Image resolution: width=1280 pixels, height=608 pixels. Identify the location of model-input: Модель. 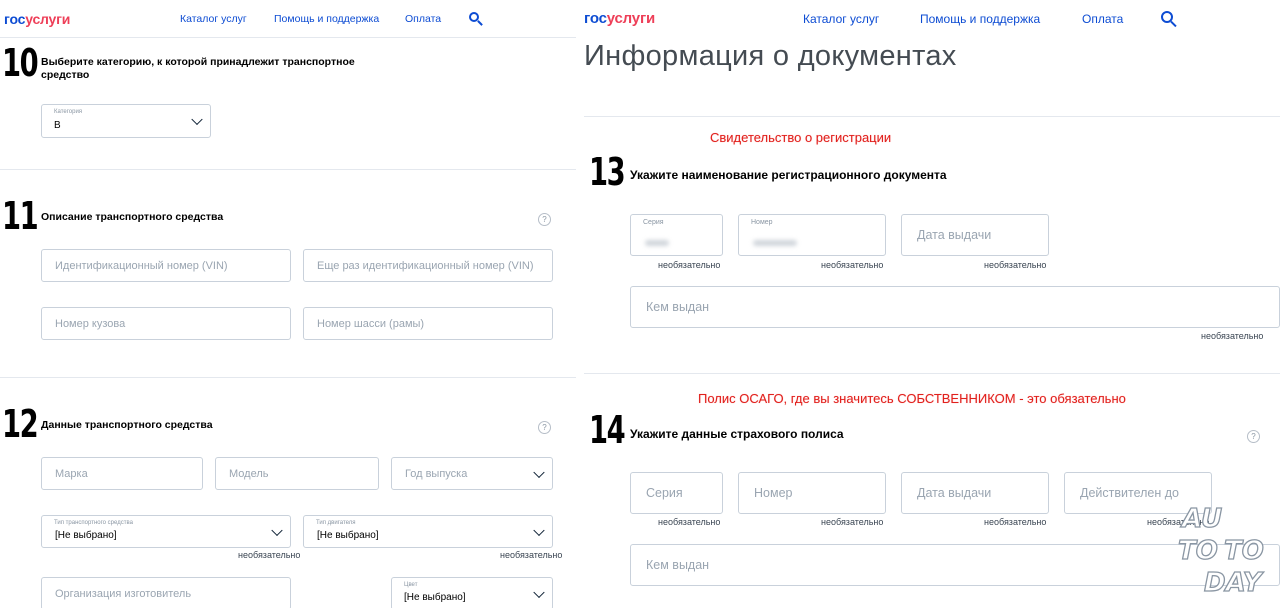
(297, 473).